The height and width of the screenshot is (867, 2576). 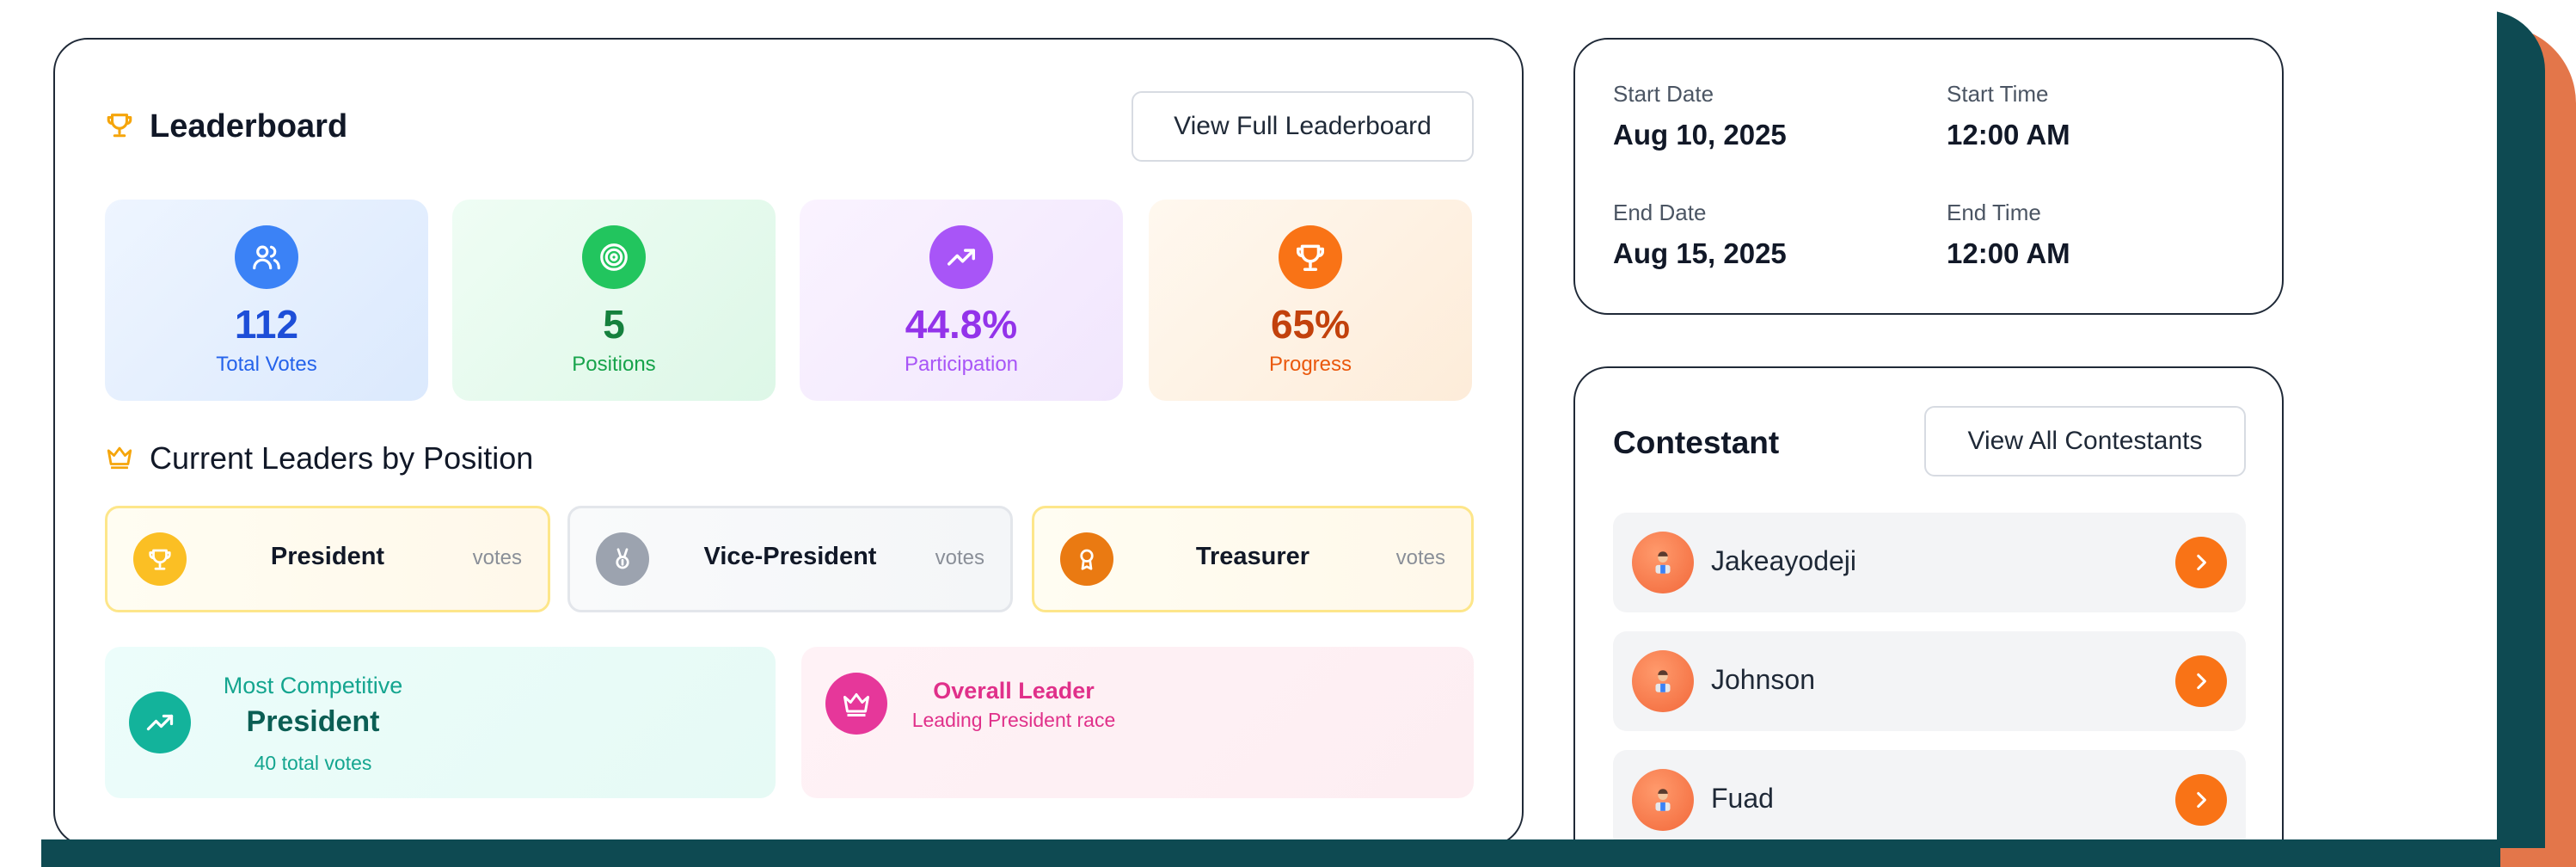 What do you see at coordinates (1311, 324) in the screenshot?
I see `stat-value: 65%` at bounding box center [1311, 324].